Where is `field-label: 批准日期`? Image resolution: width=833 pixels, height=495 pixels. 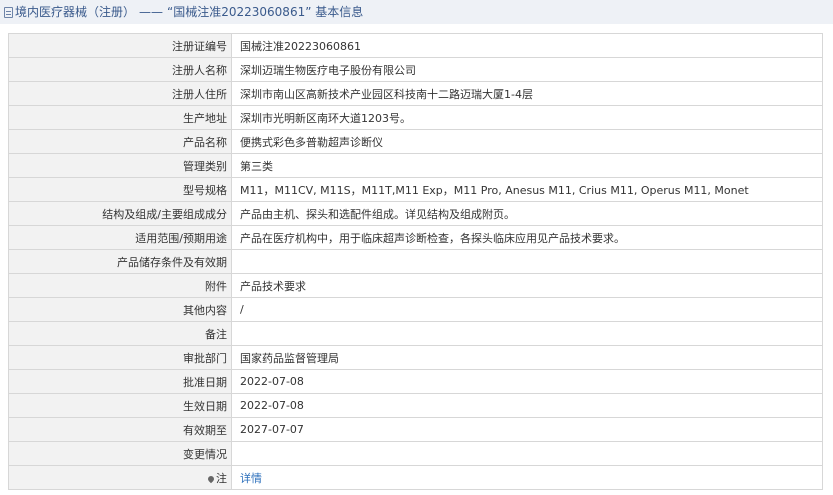
field-label: 批准日期 is located at coordinates (120, 381).